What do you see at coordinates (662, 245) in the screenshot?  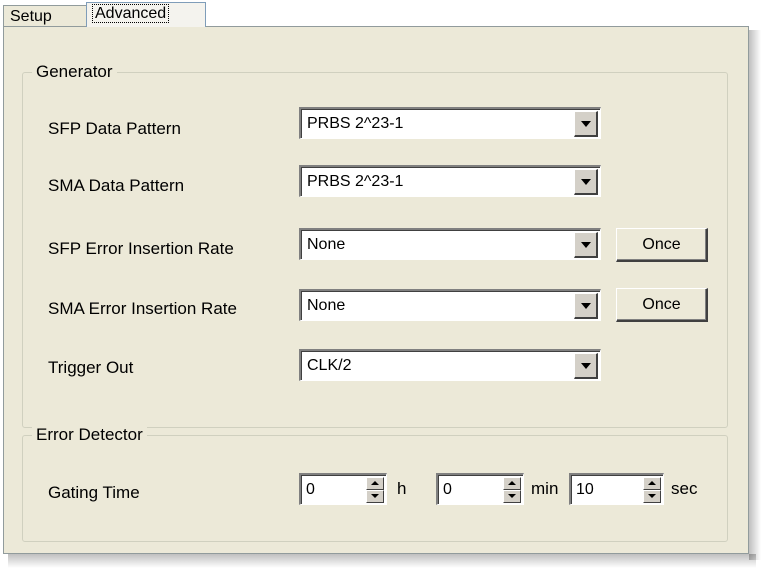 I see `sfp-error-once-button: Once` at bounding box center [662, 245].